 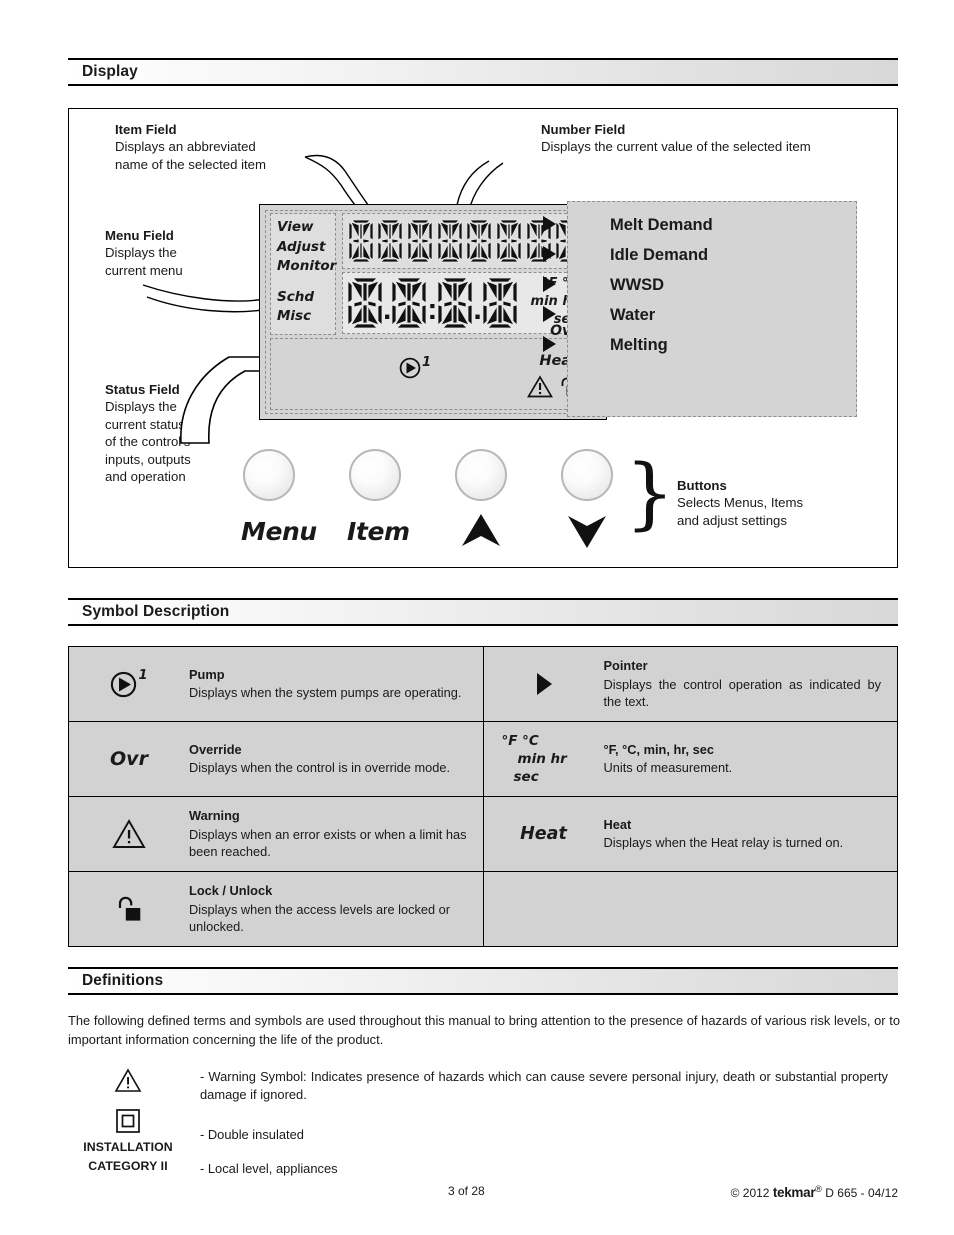 I want to click on annotation-status-field-line3: of the control's, so click(x=148, y=441).